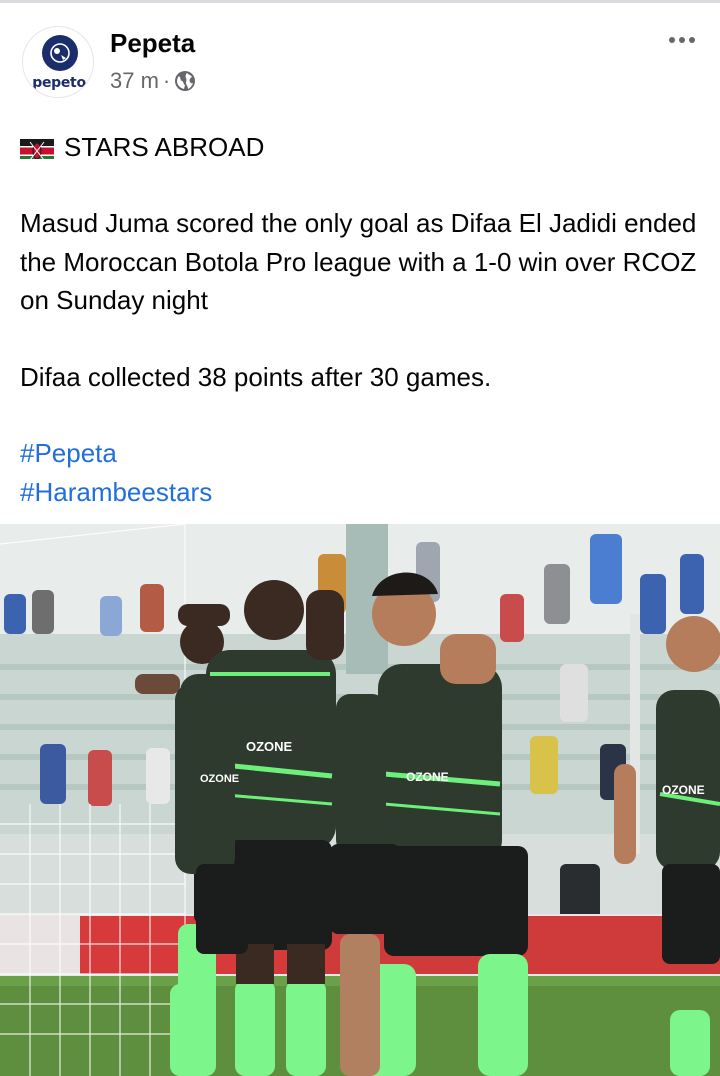 The height and width of the screenshot is (1076, 720). I want to click on hashtag-harambeestars: #Harambeestars, so click(360, 492).